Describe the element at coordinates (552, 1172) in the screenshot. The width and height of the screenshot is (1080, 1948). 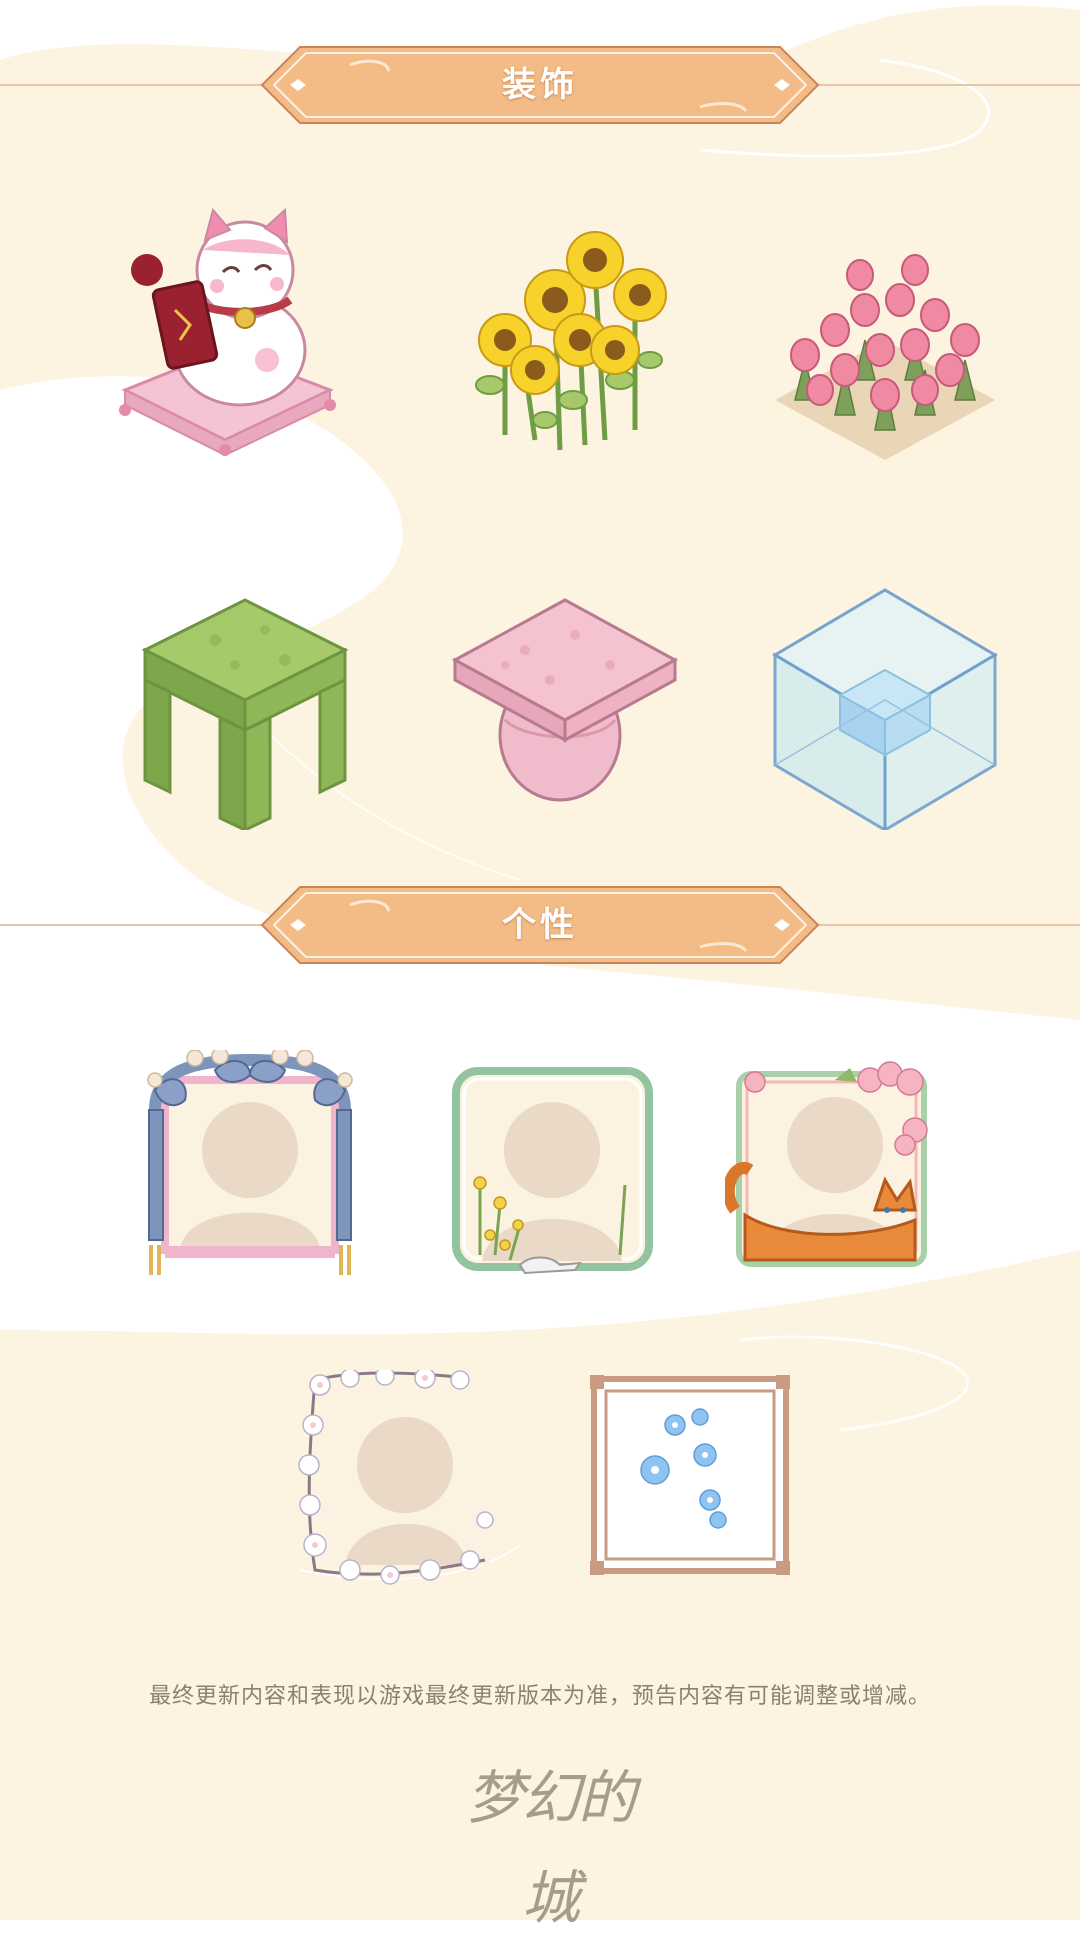
I see `green-flower-frame-icon` at that location.